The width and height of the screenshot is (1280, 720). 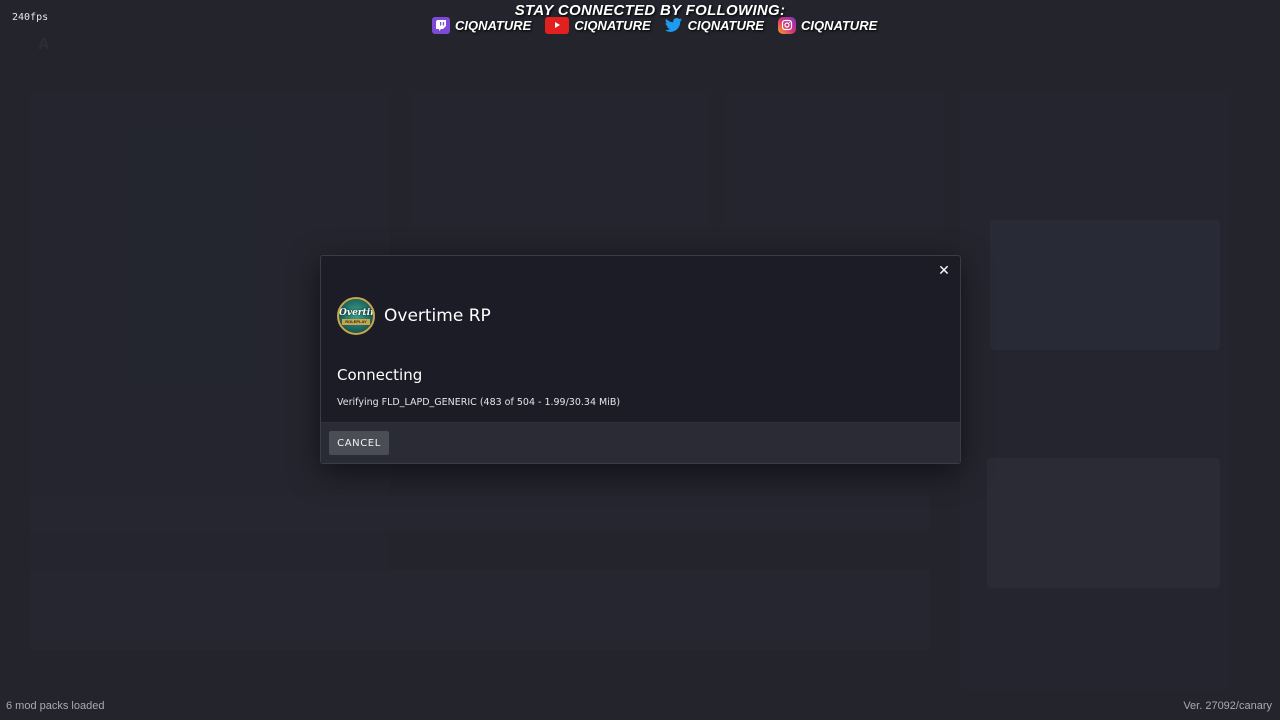 What do you see at coordinates (356, 313) in the screenshot?
I see `server-logo-text: Overtime` at bounding box center [356, 313].